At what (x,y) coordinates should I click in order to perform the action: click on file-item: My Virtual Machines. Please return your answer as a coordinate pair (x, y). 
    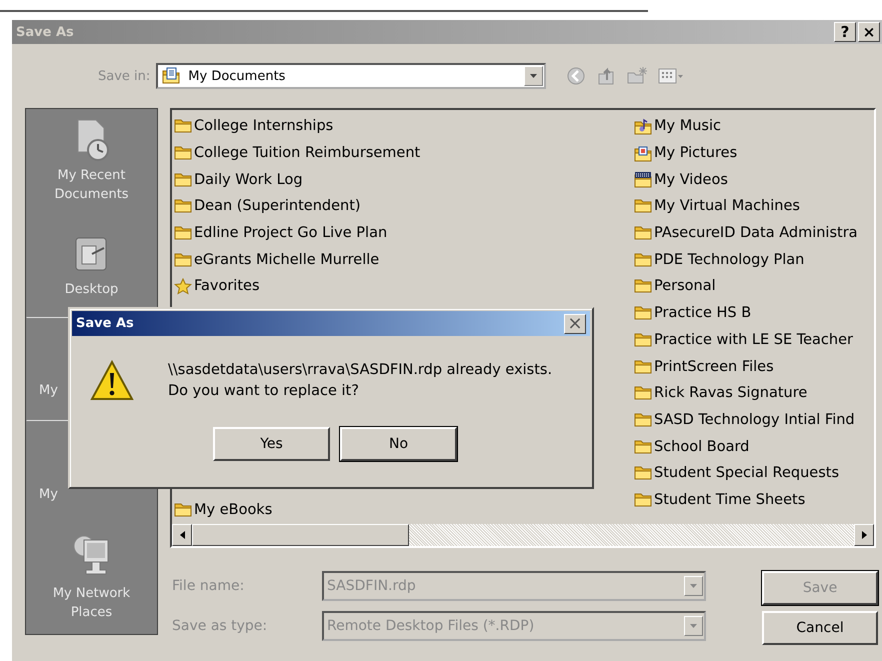
    Looking at the image, I should click on (754, 206).